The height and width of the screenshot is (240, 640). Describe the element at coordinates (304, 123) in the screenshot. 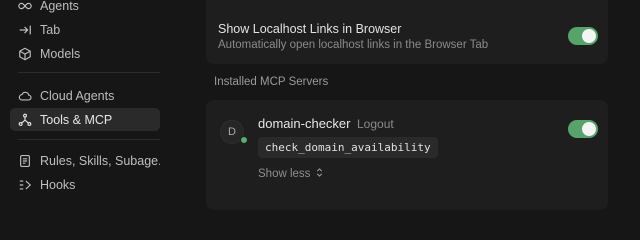

I see `server-name: domain-checker` at that location.